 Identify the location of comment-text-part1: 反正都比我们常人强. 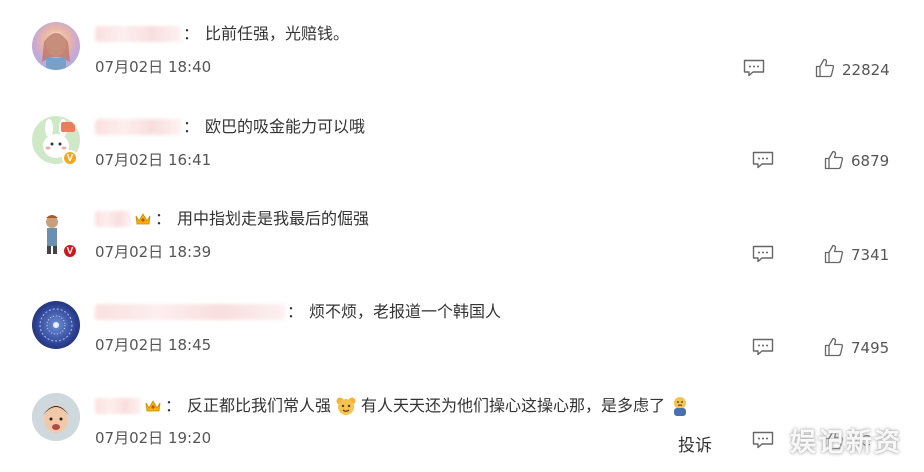
(259, 405).